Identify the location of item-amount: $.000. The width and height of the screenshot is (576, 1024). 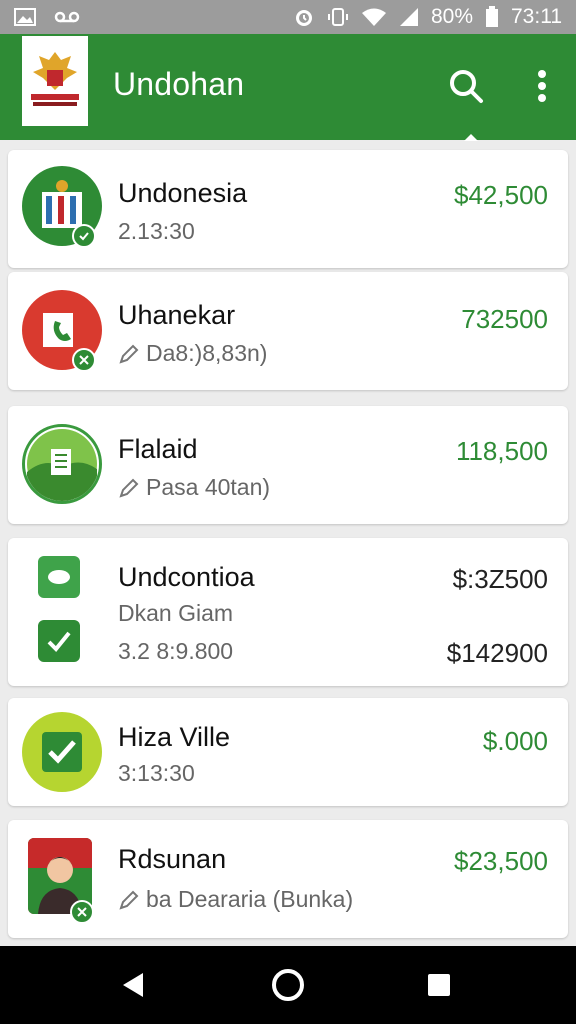
(515, 741).